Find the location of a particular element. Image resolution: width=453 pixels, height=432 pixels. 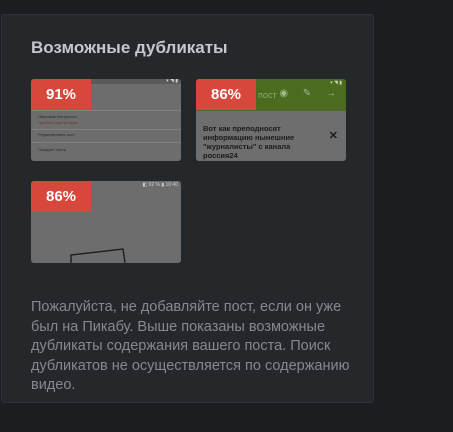

thumbnail-app-bar-title: пост is located at coordinates (267, 95).